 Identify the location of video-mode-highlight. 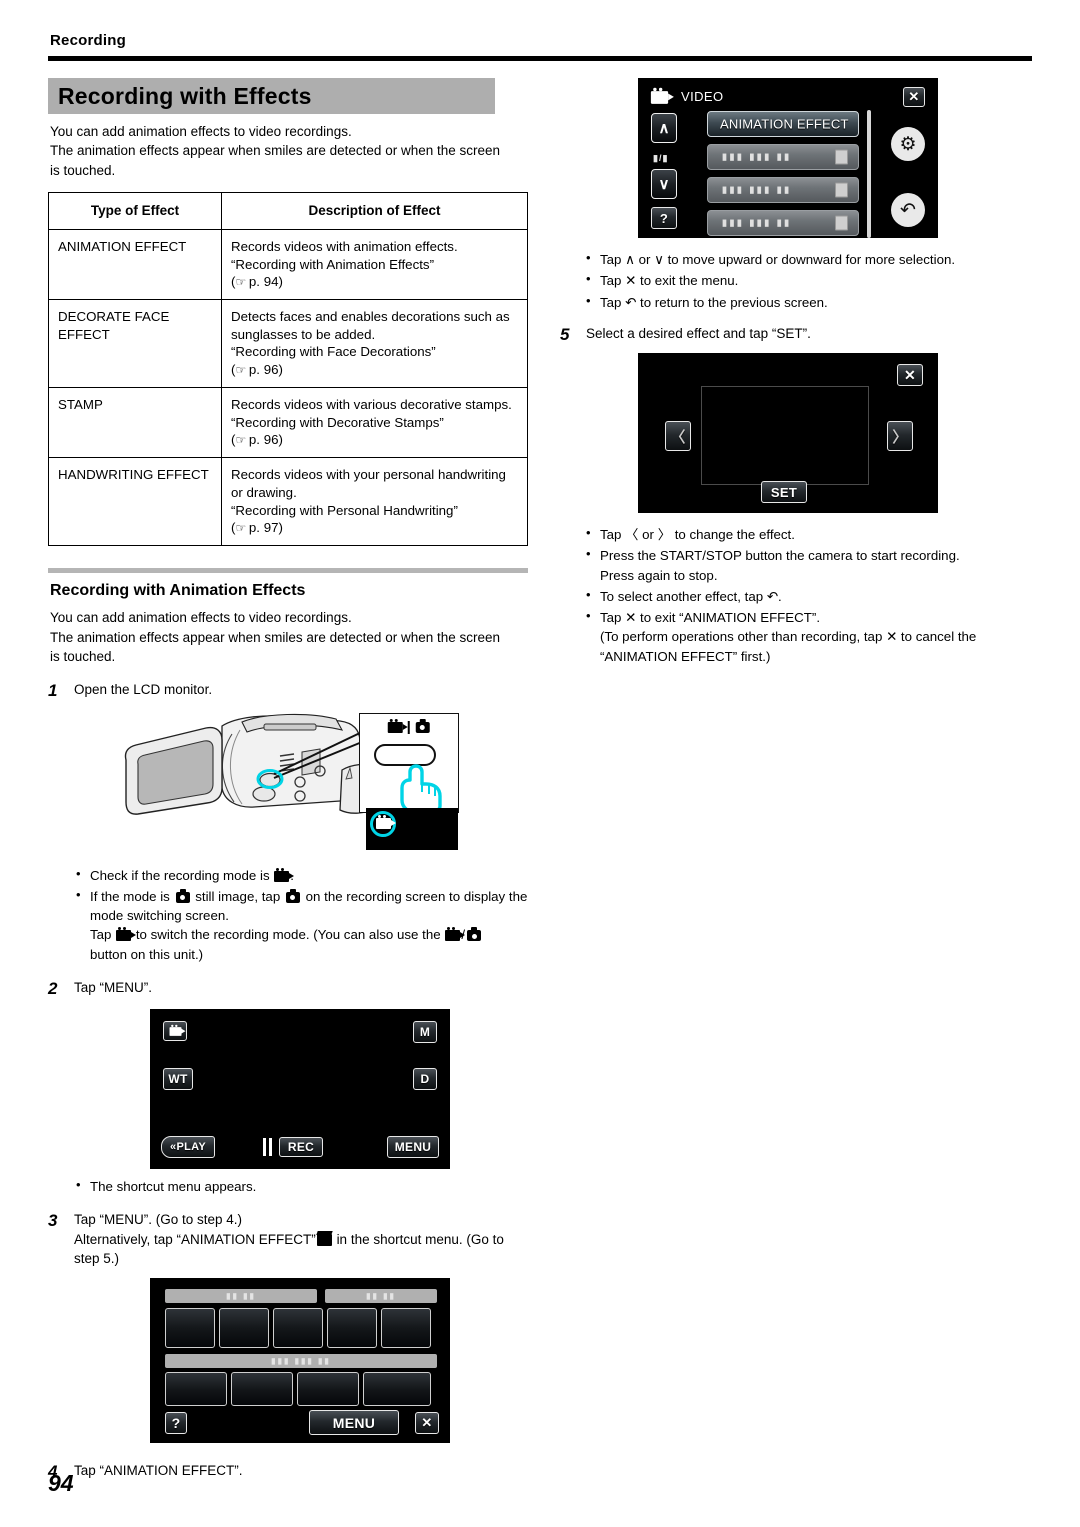
(383, 823).